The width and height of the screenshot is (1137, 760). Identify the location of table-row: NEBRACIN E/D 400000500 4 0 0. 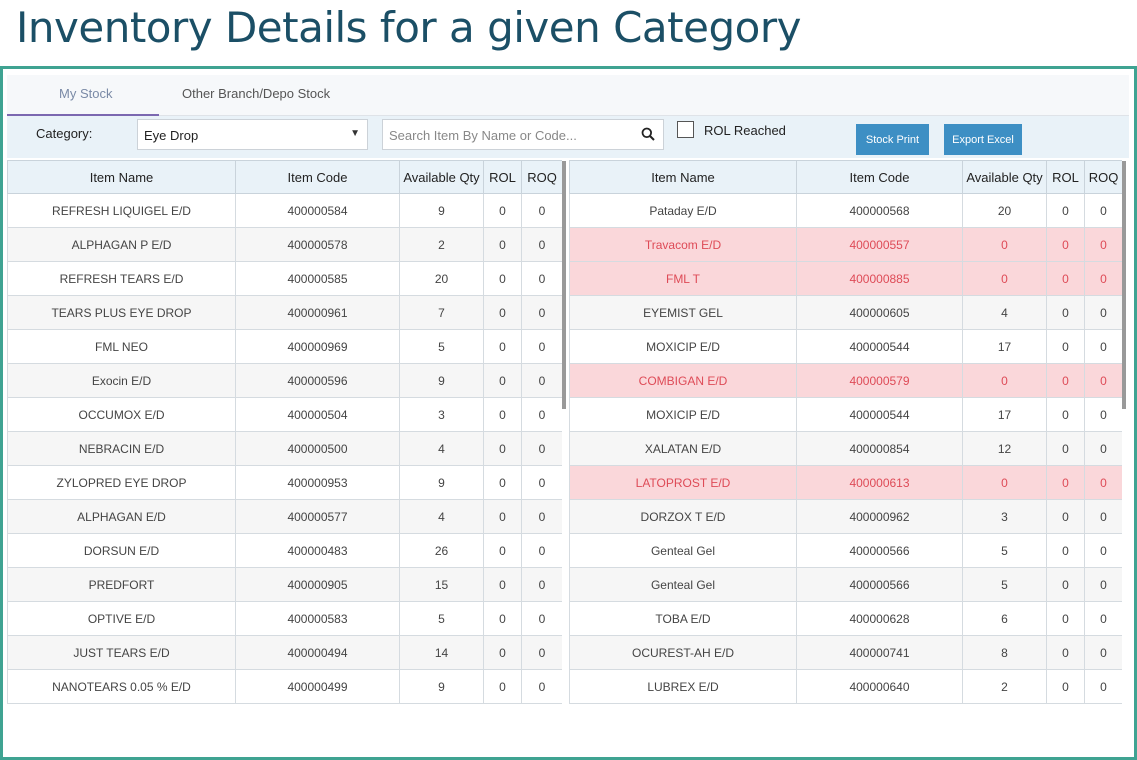
(284, 448).